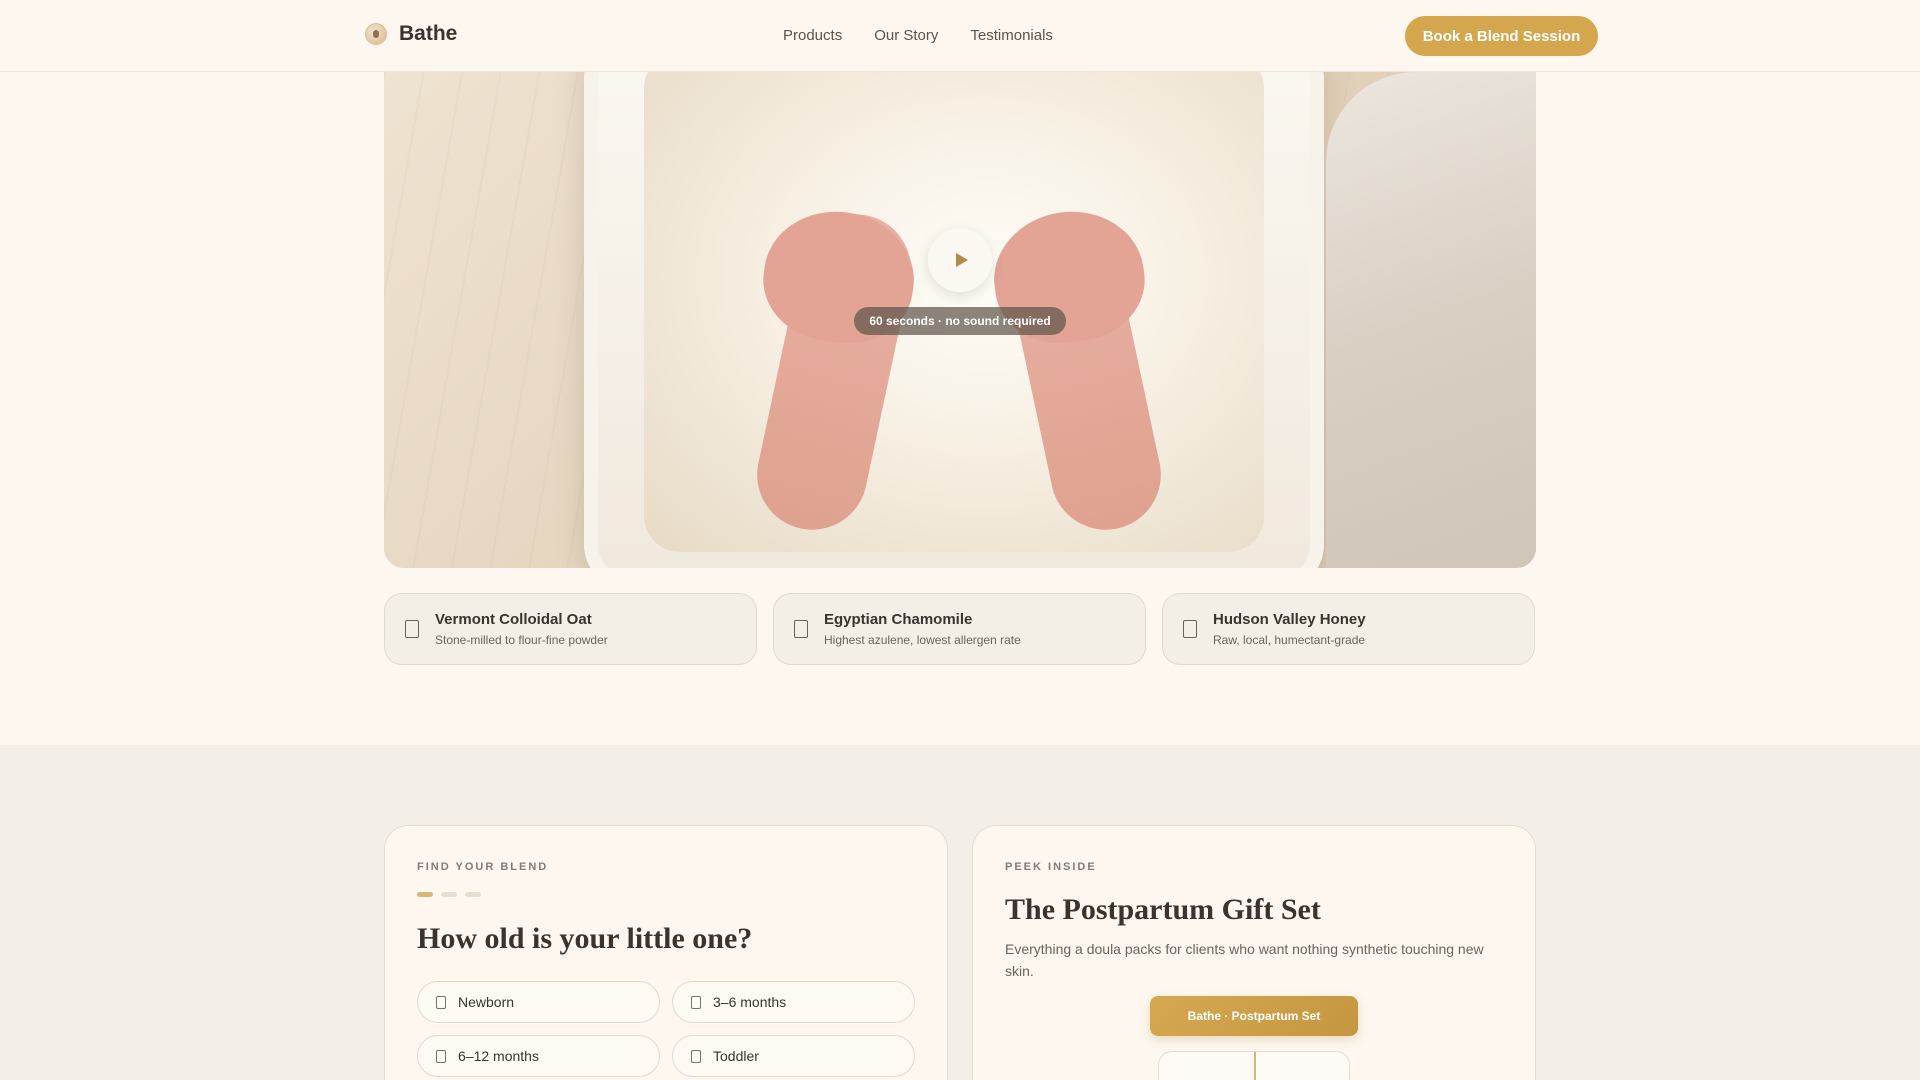 The image size is (1920, 1080). I want to click on ingredient-subtitle: Highest azulene, lowest allergen rate, so click(922, 640).